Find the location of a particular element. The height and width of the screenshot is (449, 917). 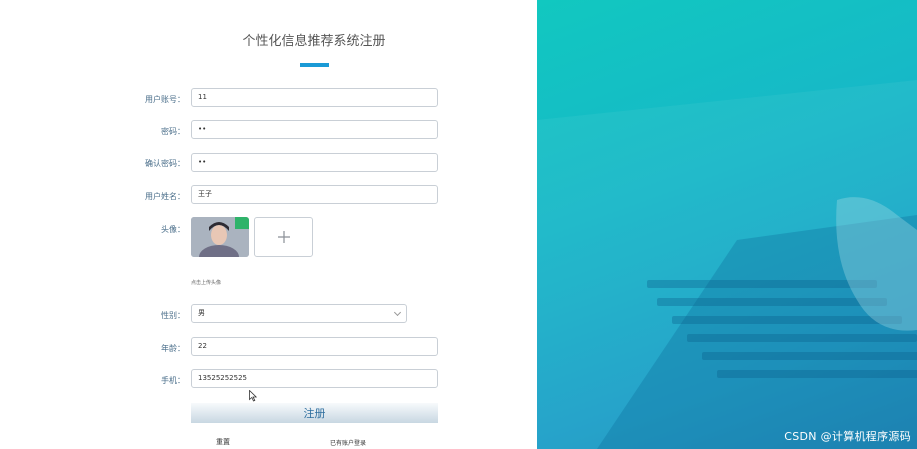

account-input: 11 is located at coordinates (314, 97).